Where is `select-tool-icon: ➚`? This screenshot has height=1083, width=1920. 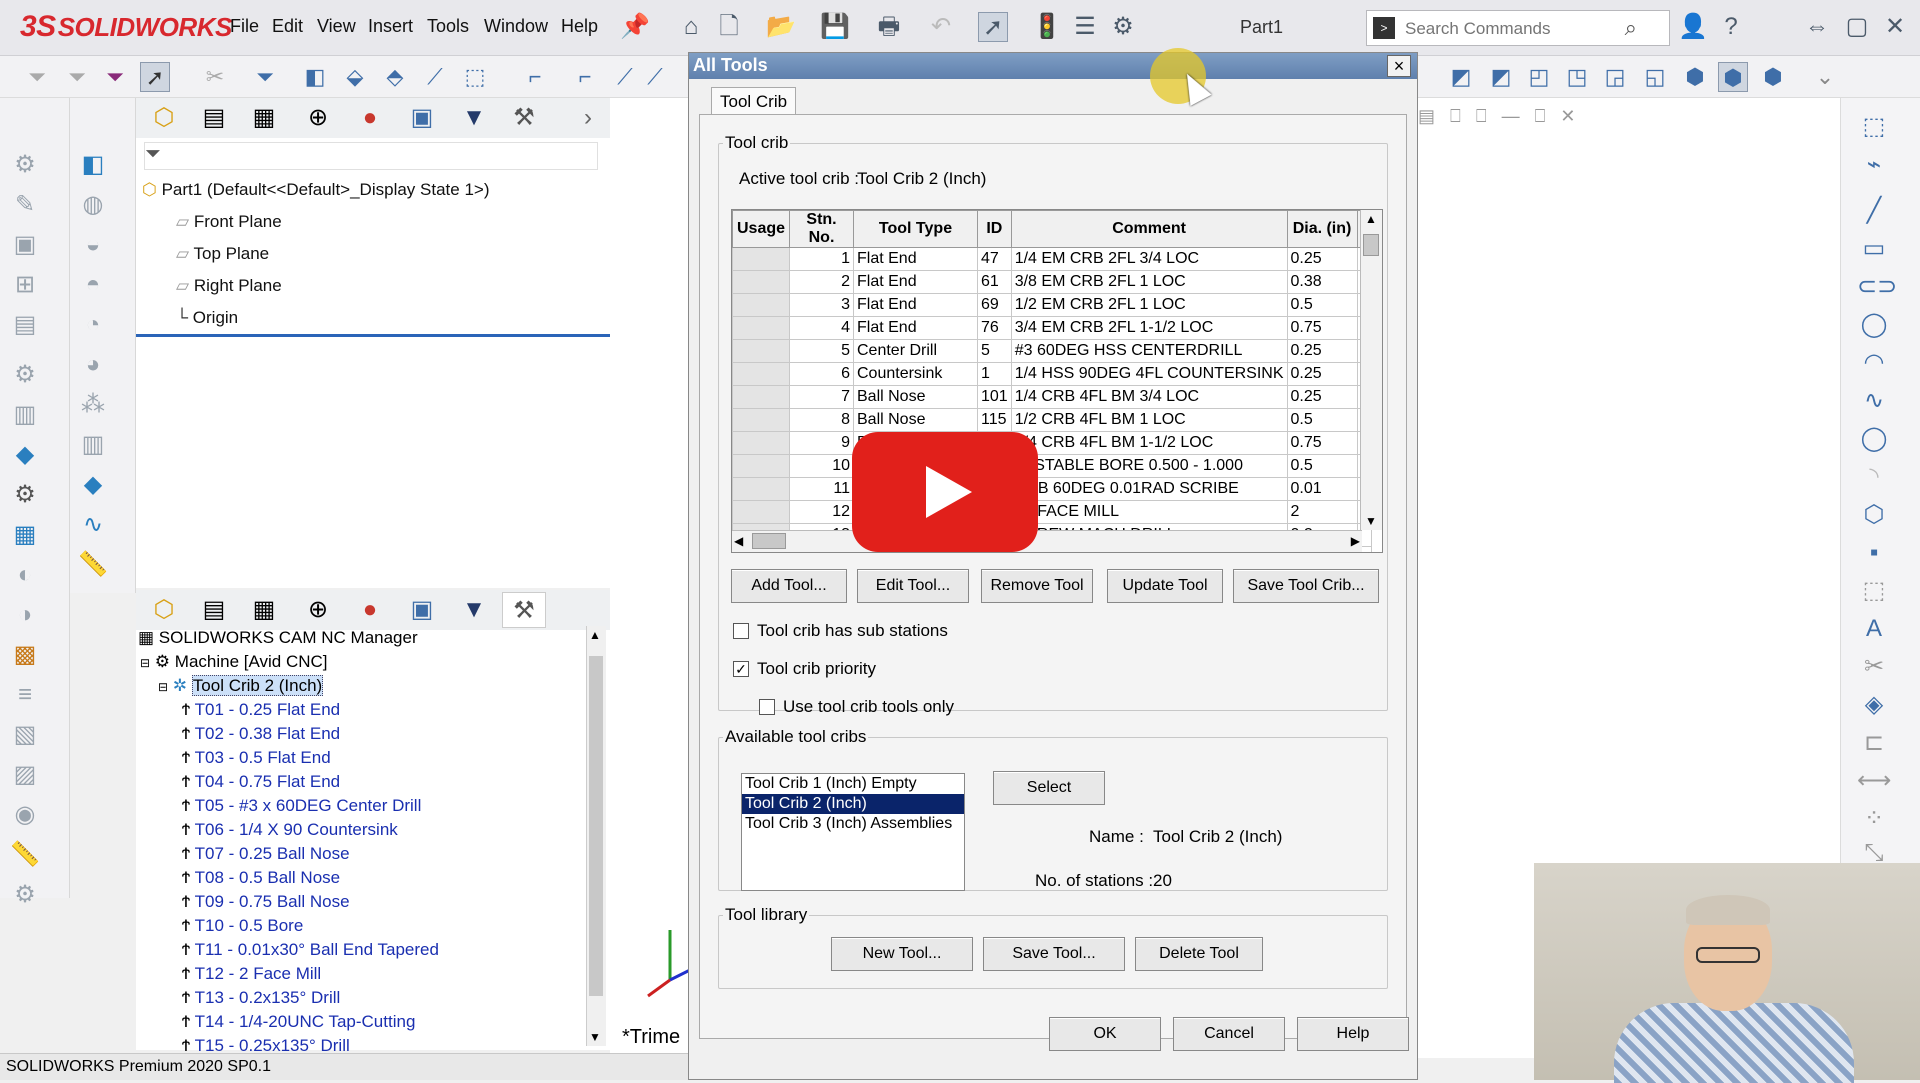 select-tool-icon: ➚ is located at coordinates (155, 77).